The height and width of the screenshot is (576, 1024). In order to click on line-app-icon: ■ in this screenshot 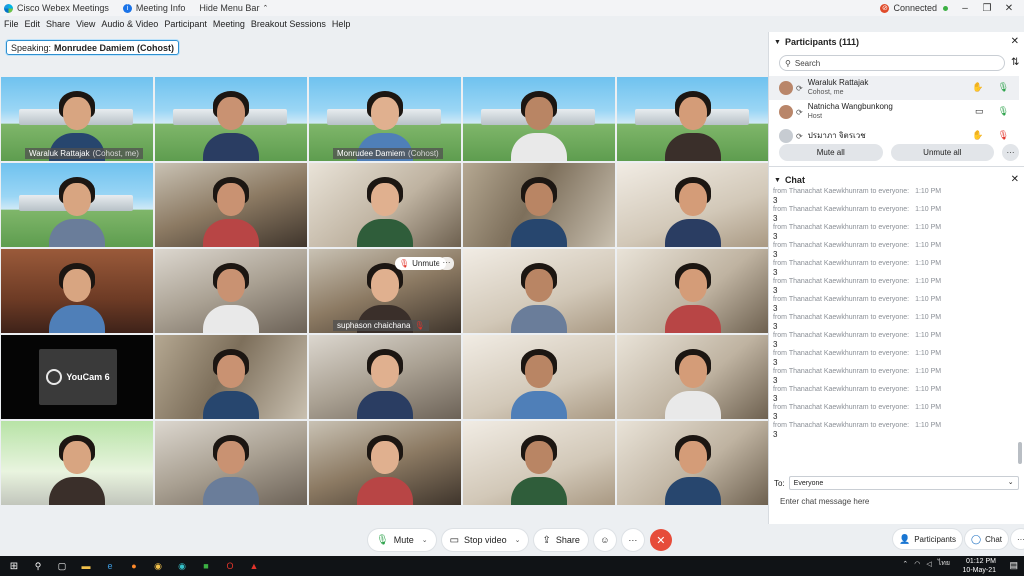, I will do `click(206, 566)`.